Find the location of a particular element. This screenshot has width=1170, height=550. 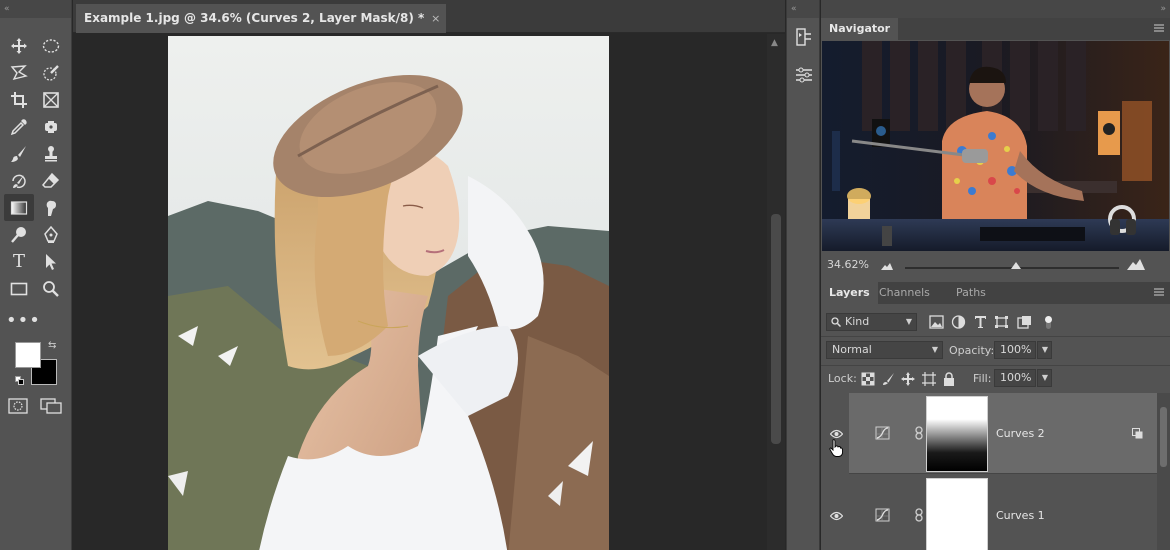

lasso-tool is located at coordinates (19, 72).